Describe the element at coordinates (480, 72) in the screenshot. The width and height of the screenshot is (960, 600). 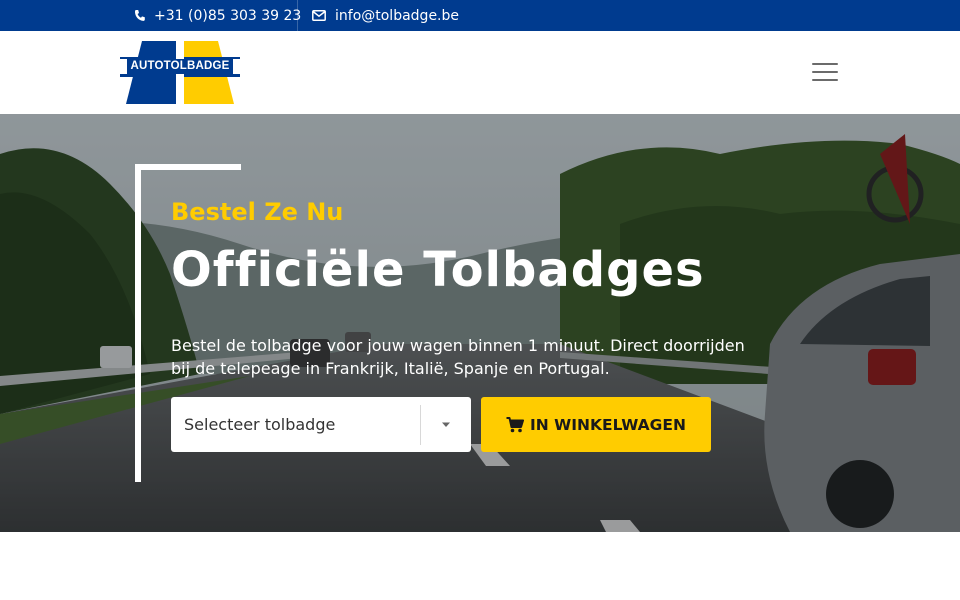
I see `site-header: AUTOTOLBADGE` at that location.